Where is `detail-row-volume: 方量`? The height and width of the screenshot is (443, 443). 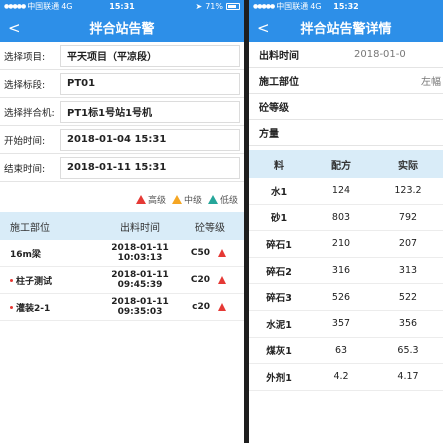 detail-row-volume: 方量 is located at coordinates (346, 133).